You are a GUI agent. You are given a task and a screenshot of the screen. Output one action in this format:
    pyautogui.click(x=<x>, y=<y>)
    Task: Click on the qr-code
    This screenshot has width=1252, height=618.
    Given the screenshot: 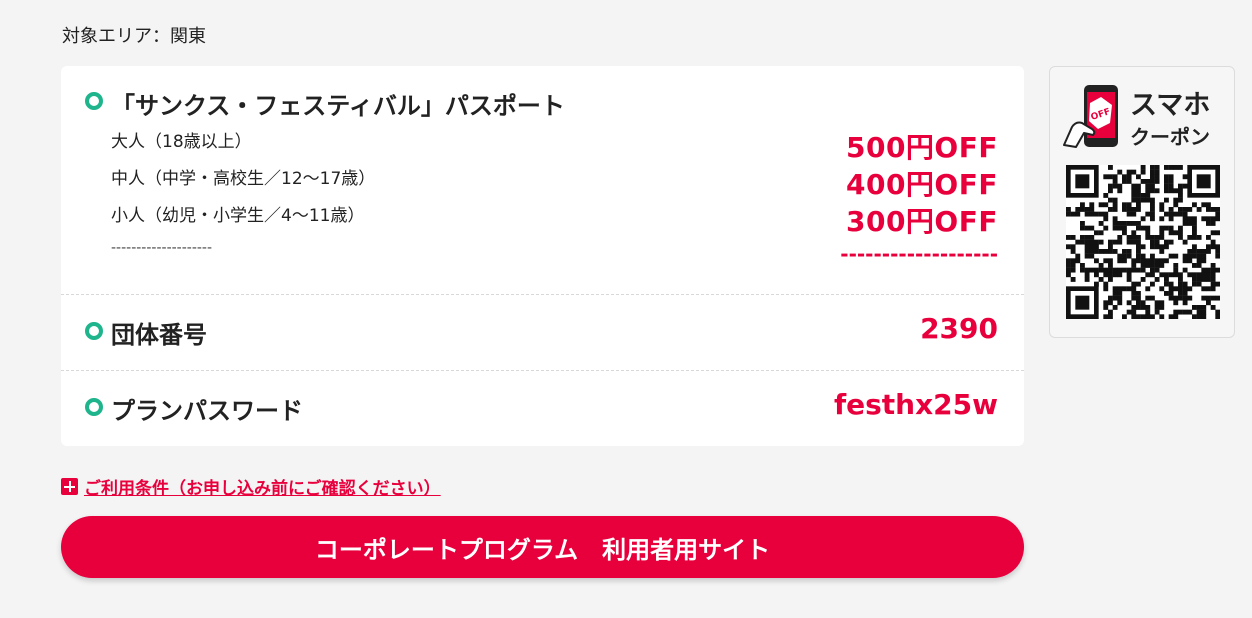 What is the action you would take?
    pyautogui.click(x=1143, y=242)
    